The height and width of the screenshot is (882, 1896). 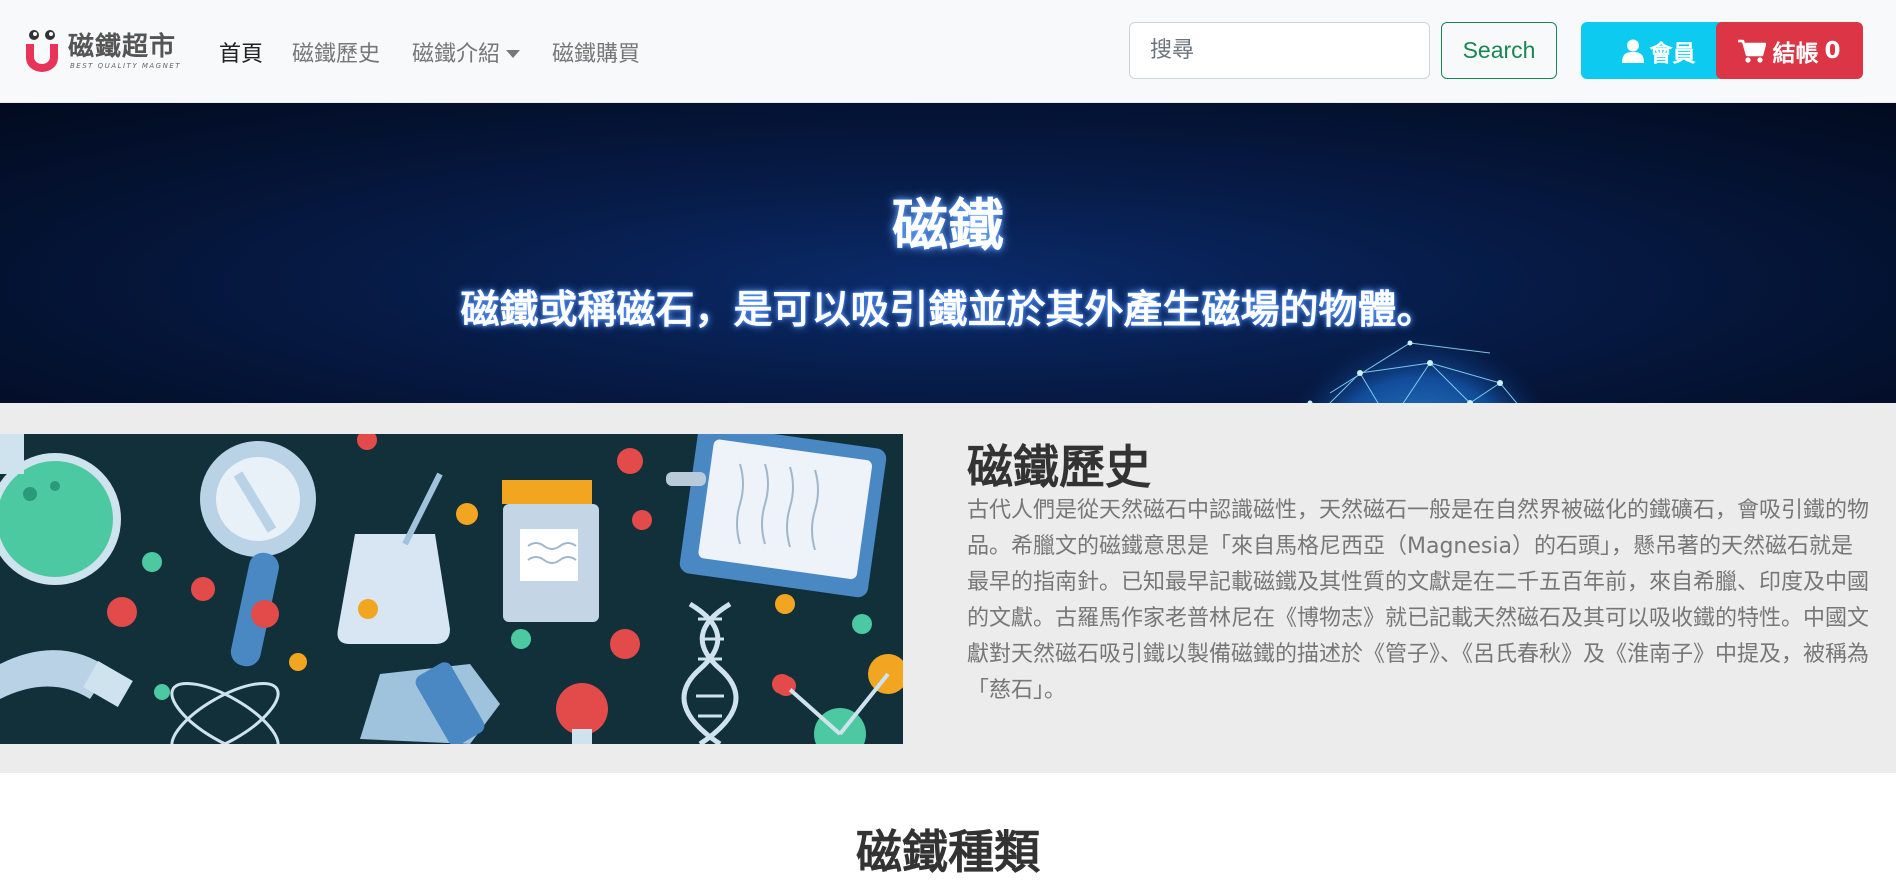 I want to click on cart-count: 0, so click(x=1832, y=50).